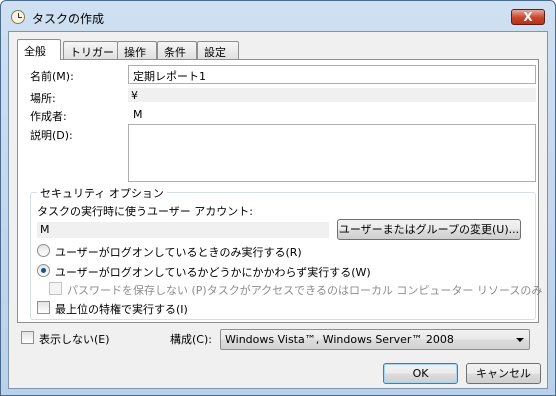 Image resolution: width=556 pixels, height=396 pixels. I want to click on tab-actions: 操作, so click(137, 50).